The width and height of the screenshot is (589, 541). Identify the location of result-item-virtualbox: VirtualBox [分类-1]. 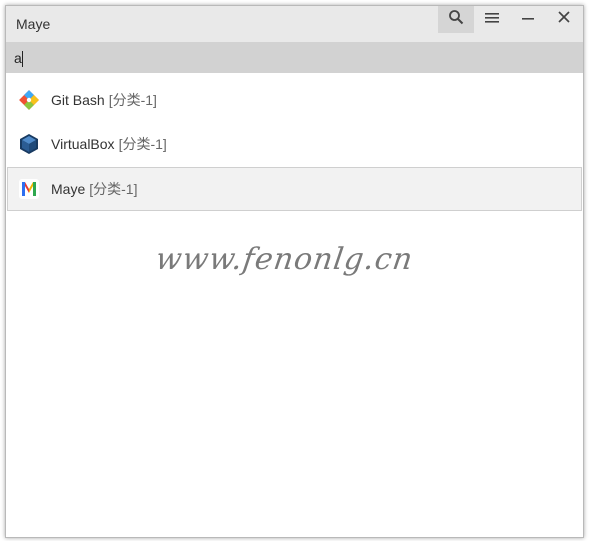
(294, 144).